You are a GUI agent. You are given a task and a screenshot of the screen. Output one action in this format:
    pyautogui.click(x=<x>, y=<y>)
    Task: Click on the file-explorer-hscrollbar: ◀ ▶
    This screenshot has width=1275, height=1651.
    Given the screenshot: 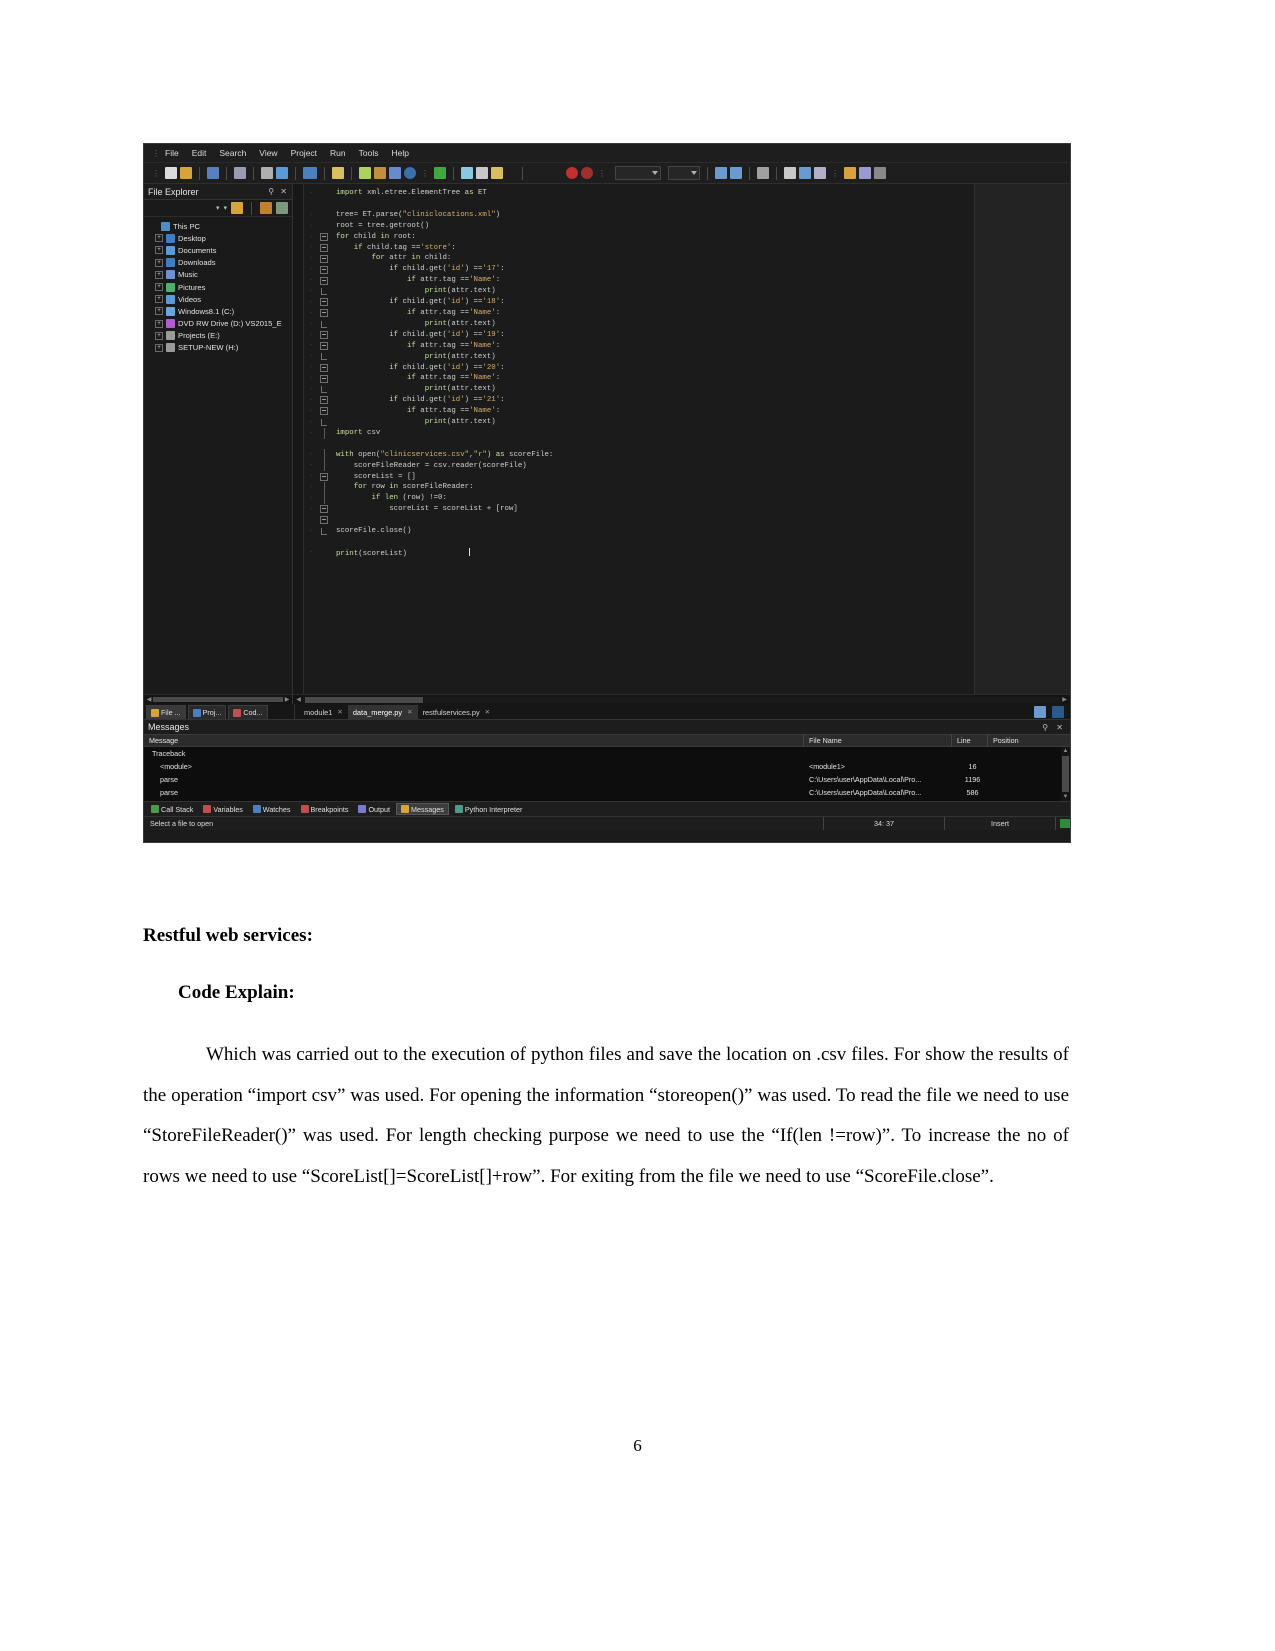 What is the action you would take?
    pyautogui.click(x=218, y=699)
    